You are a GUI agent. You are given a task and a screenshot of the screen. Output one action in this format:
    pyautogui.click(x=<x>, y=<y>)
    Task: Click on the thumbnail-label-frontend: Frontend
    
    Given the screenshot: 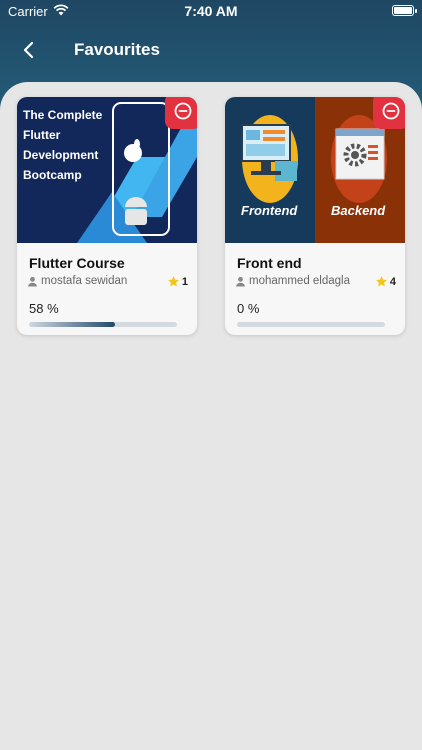 What is the action you would take?
    pyautogui.click(x=269, y=210)
    